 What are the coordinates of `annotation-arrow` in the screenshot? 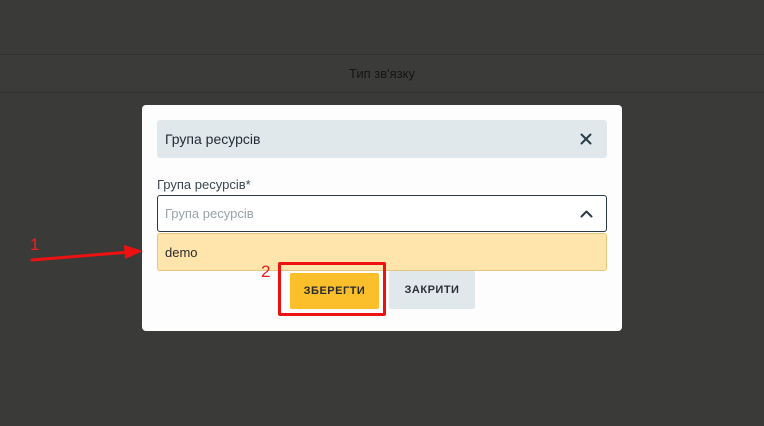 It's located at (86, 253).